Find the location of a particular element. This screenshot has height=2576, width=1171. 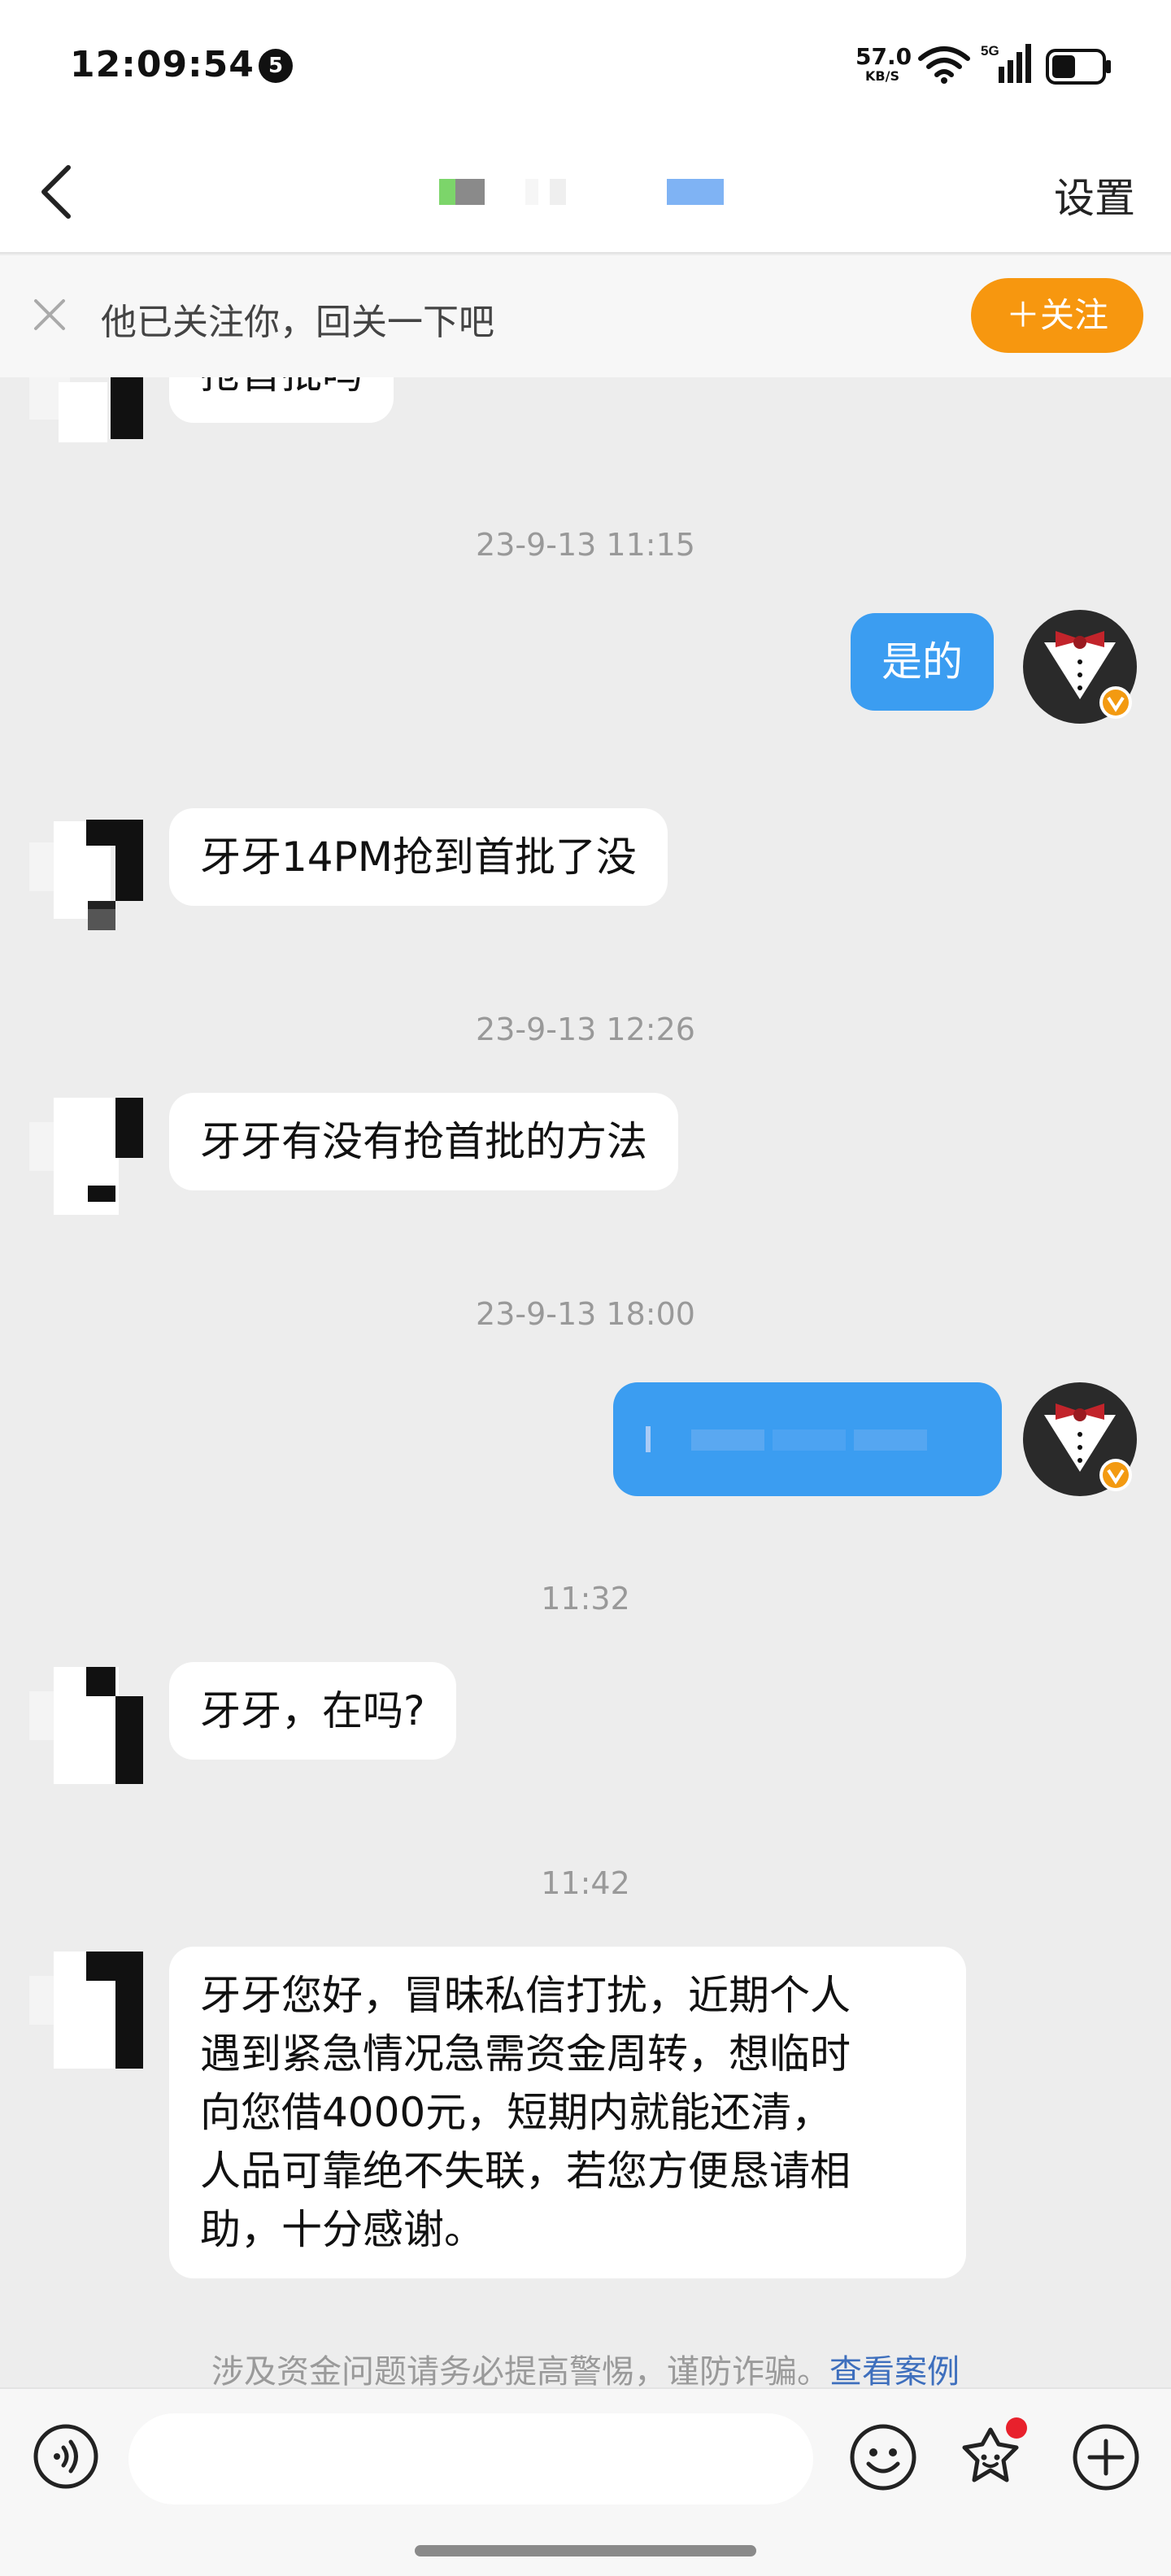

notification-badge: 5 is located at coordinates (276, 66).